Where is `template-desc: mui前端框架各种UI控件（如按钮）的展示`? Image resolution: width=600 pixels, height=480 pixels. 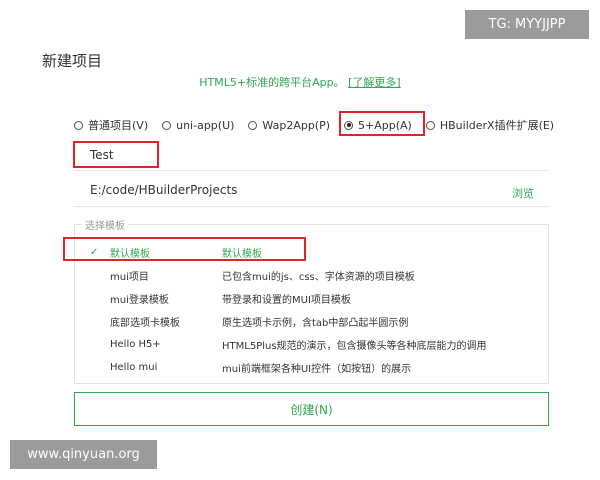
template-desc: mui前端框架各种UI控件（如按钮）的展示 is located at coordinates (317, 369).